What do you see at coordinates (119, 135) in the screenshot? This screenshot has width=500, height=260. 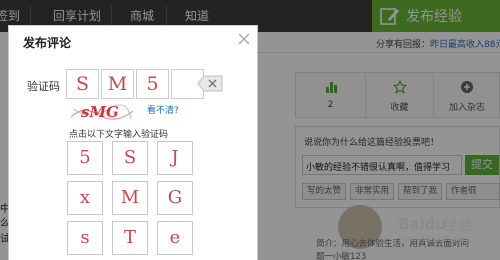 I see `captcha-hint: 点击以下文字输入验证码` at bounding box center [119, 135].